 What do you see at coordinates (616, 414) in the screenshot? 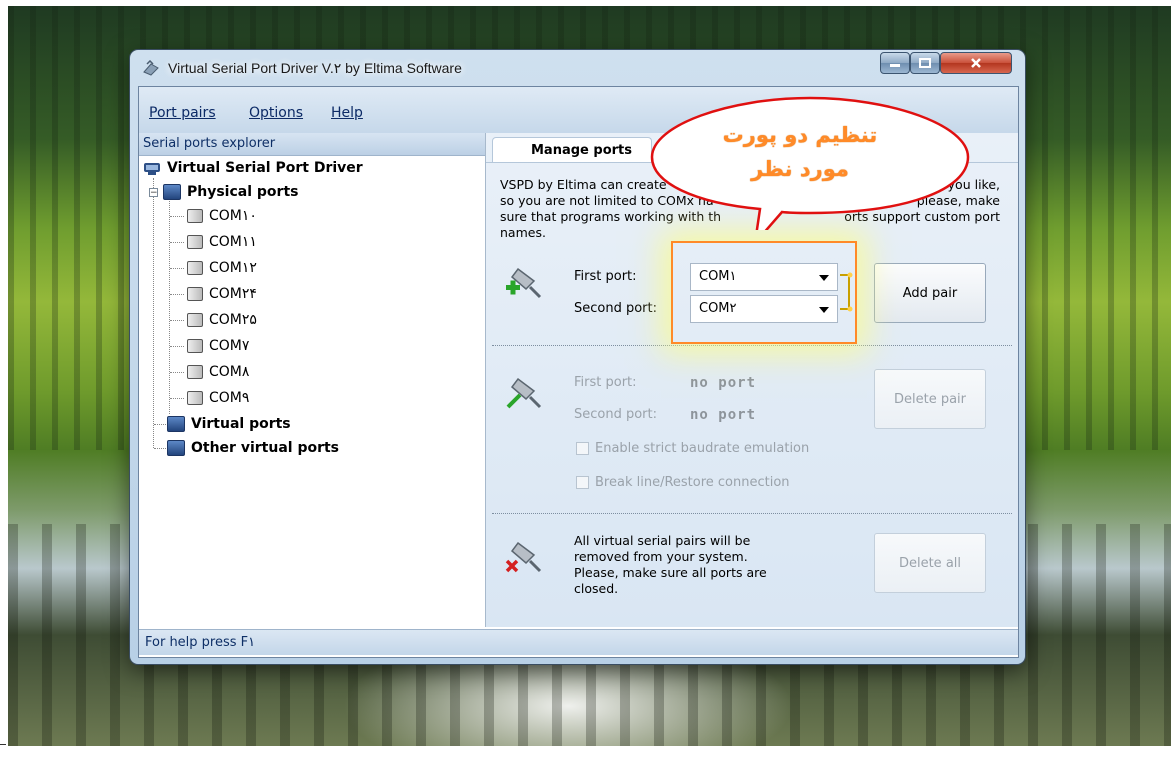
I see `remove-second-port-label: Second port:` at bounding box center [616, 414].